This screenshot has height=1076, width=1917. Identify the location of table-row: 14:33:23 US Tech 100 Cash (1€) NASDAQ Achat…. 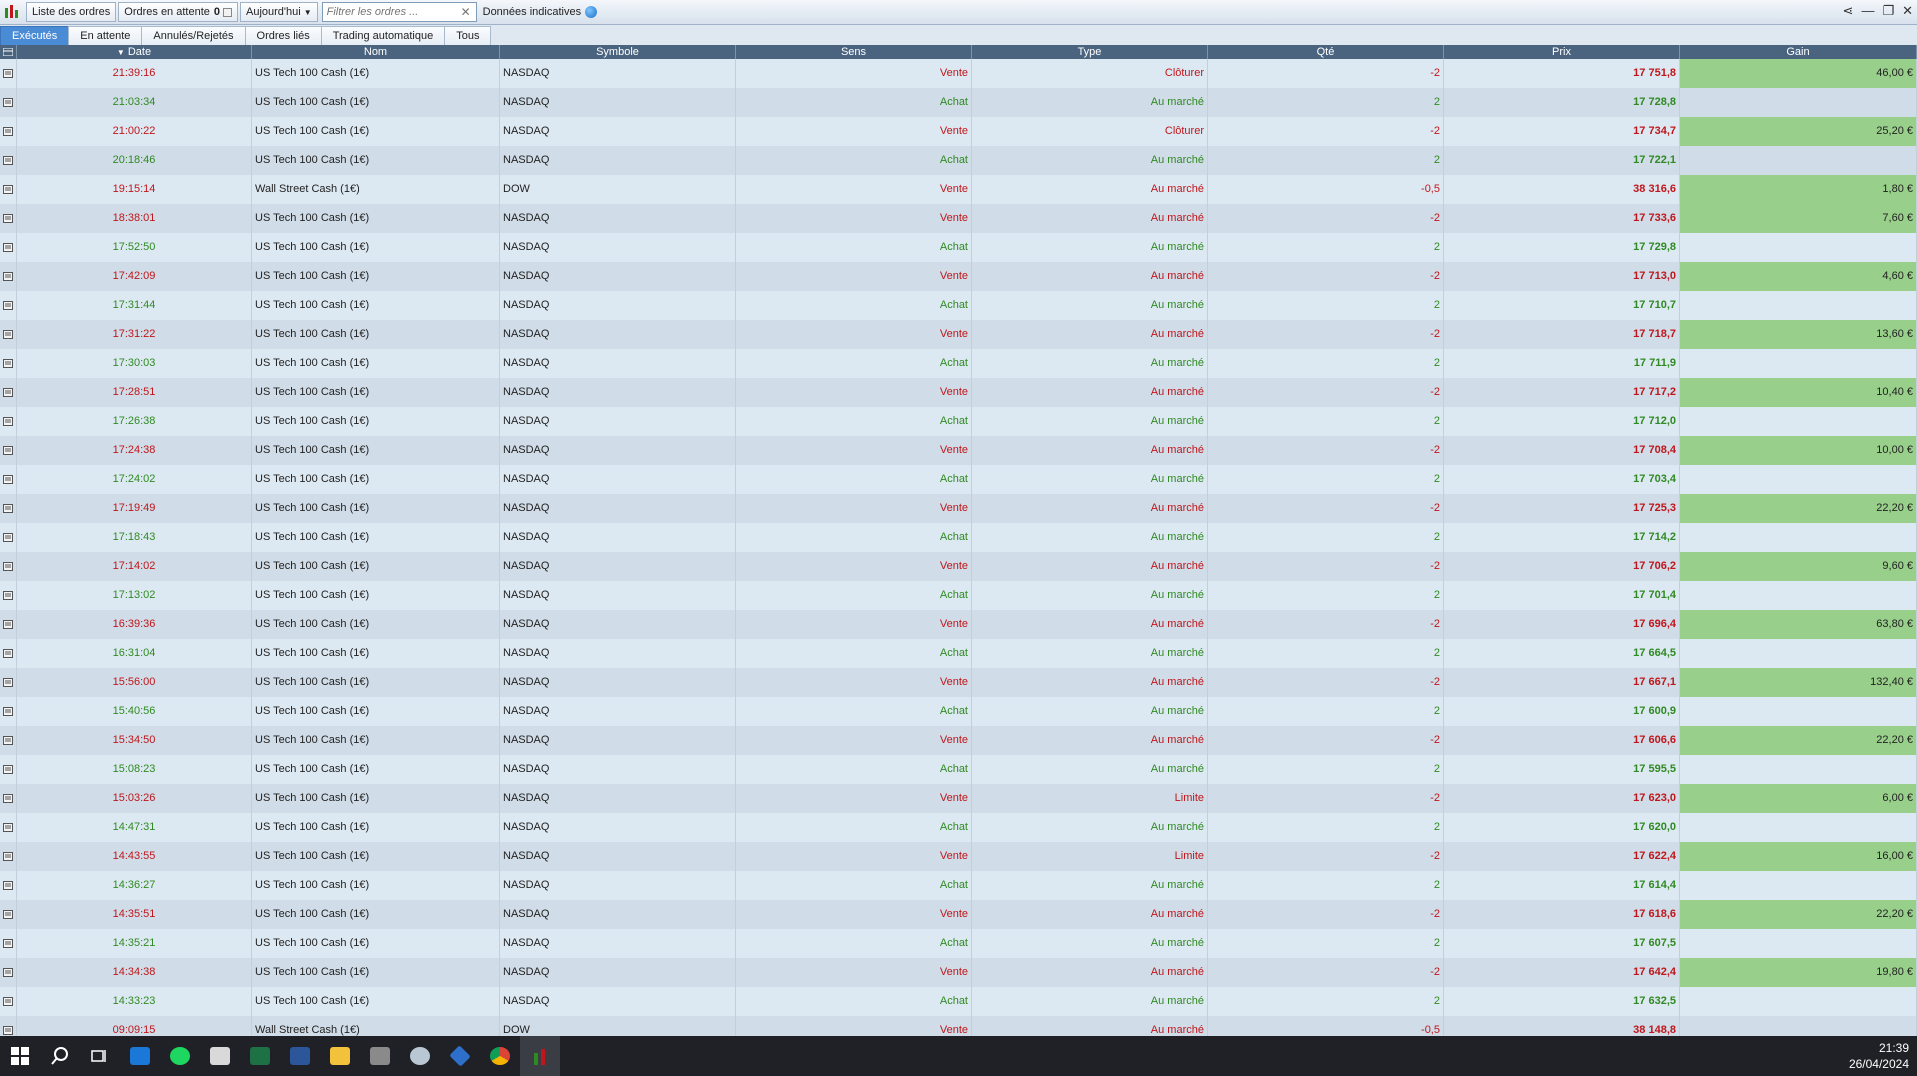
(958, 1001).